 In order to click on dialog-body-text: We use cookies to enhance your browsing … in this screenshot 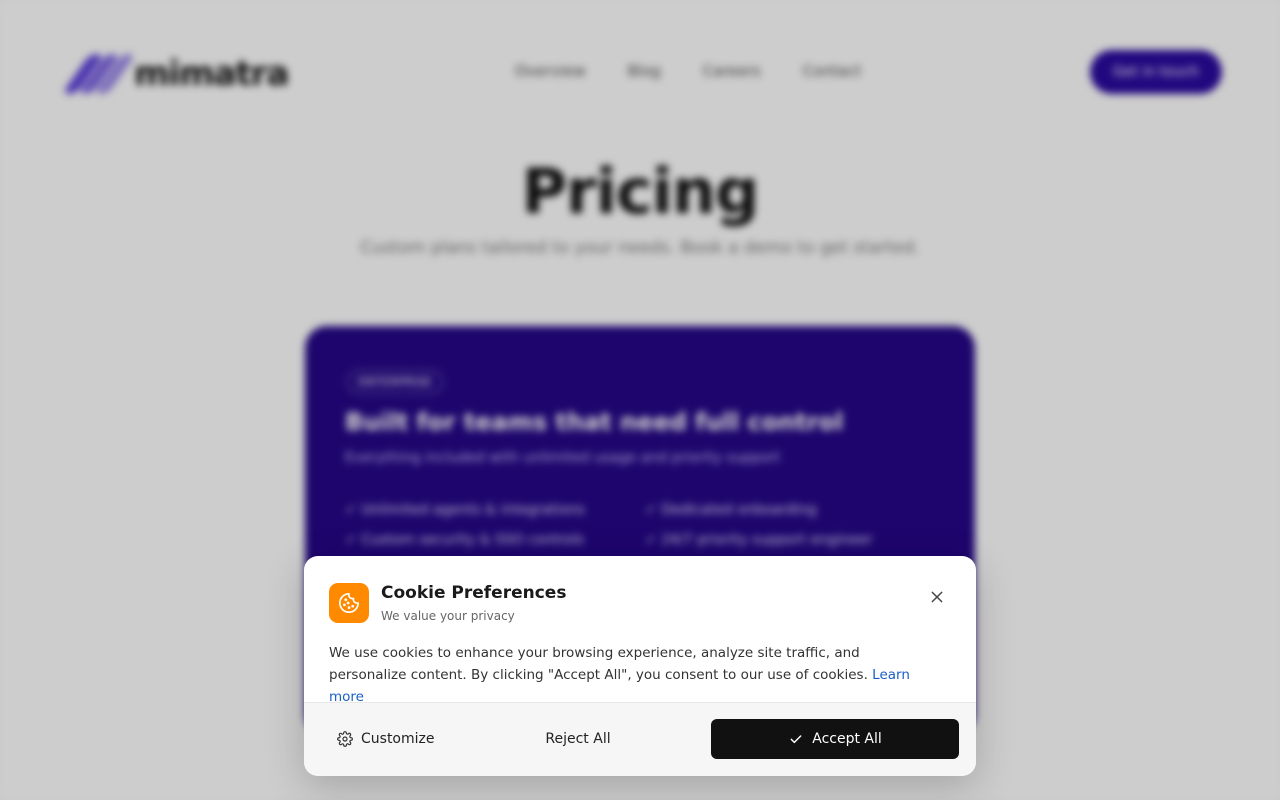, I will do `click(598, 664)`.